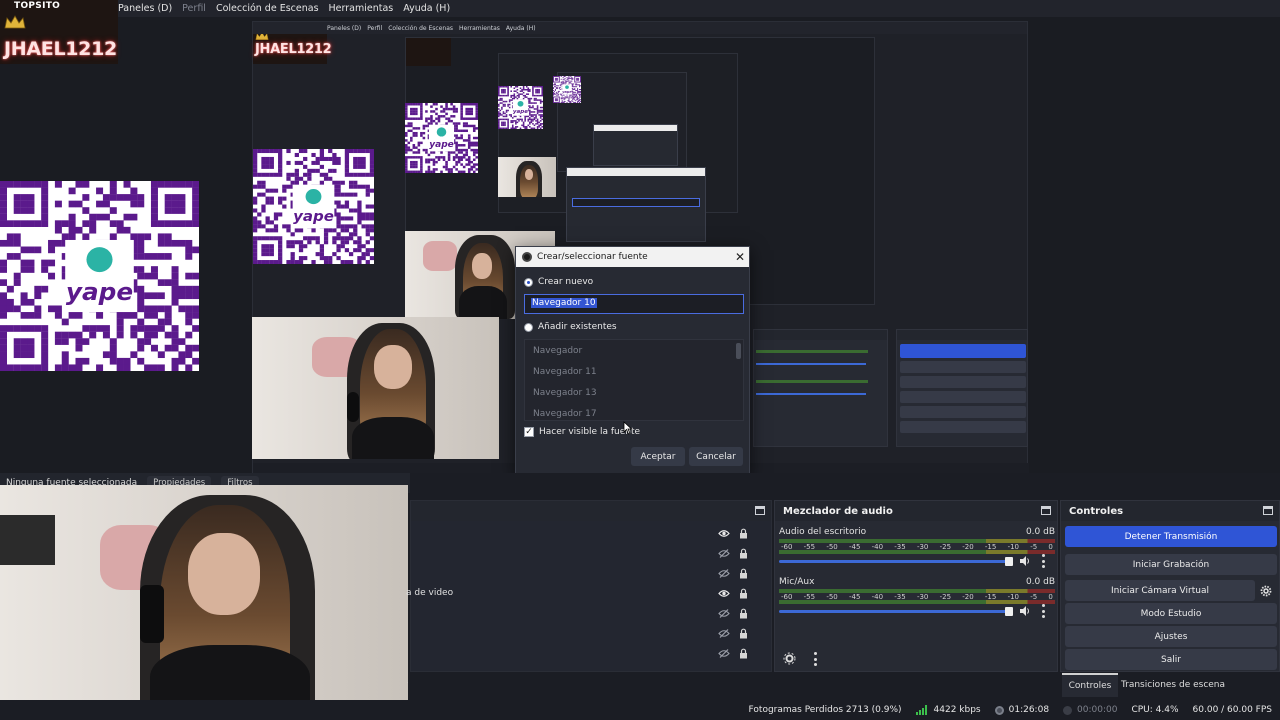  Describe the element at coordinates (566, 282) in the screenshot. I see `create-new-label: Crear nuevo` at that location.